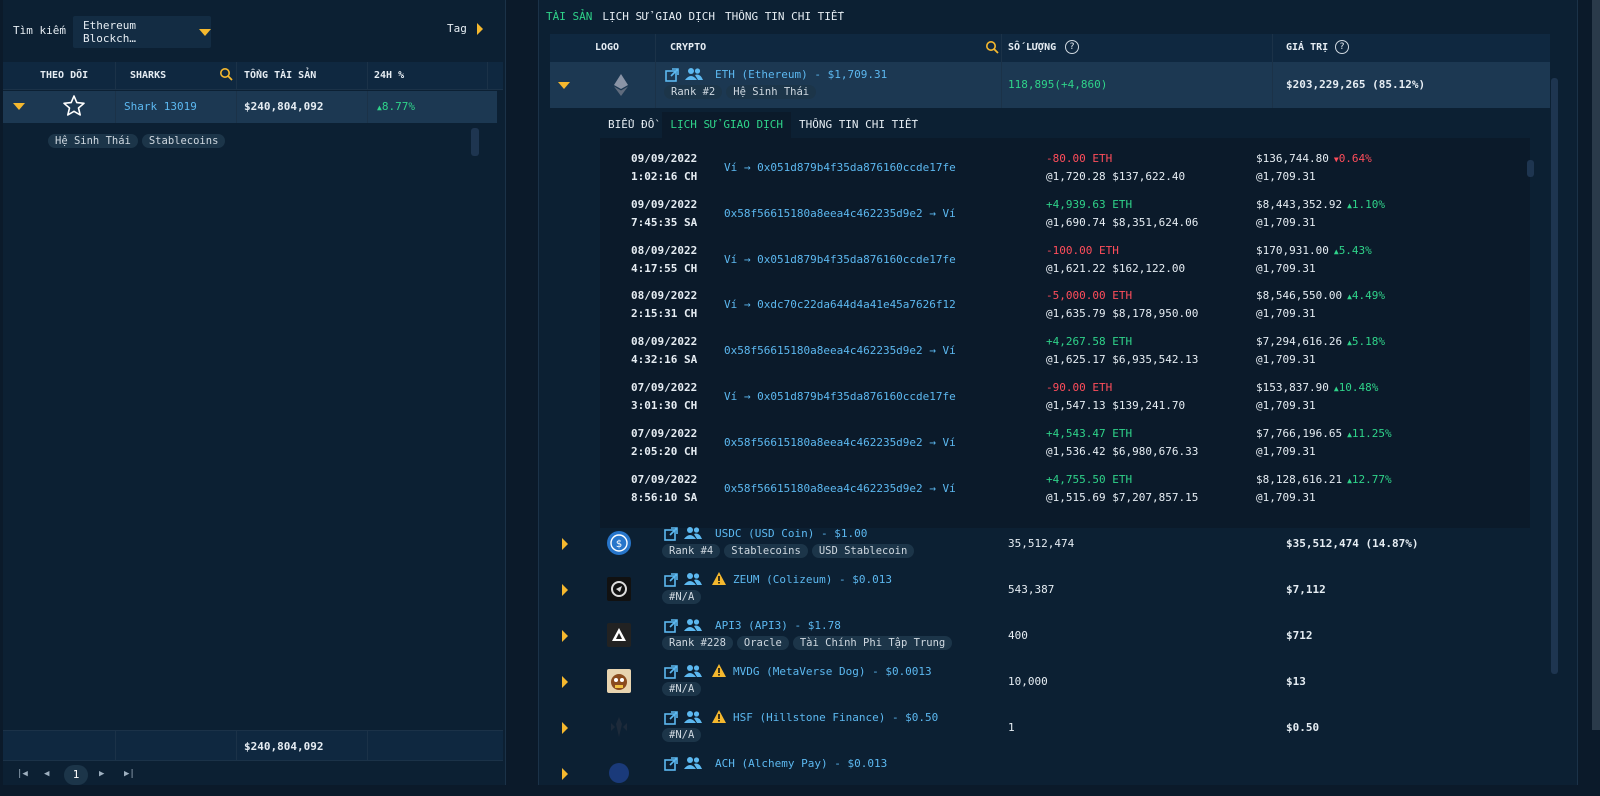  What do you see at coordinates (1307, 47) in the screenshot?
I see `col-value: GIÁ TRỊ` at bounding box center [1307, 47].